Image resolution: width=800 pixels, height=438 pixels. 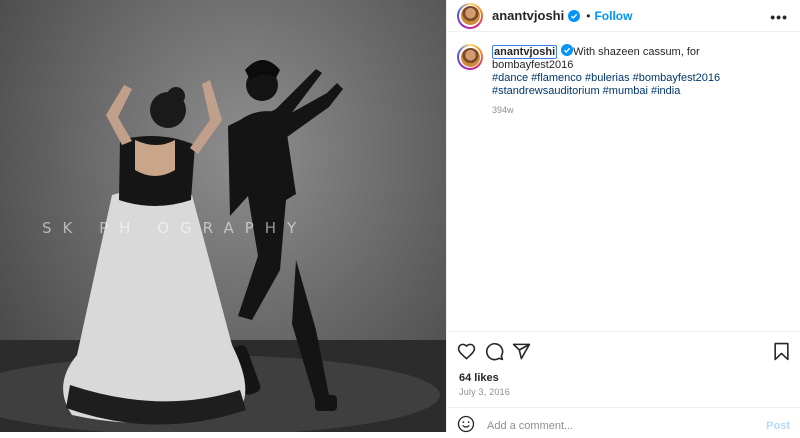 I want to click on like-count: 64 likes, so click(x=479, y=378).